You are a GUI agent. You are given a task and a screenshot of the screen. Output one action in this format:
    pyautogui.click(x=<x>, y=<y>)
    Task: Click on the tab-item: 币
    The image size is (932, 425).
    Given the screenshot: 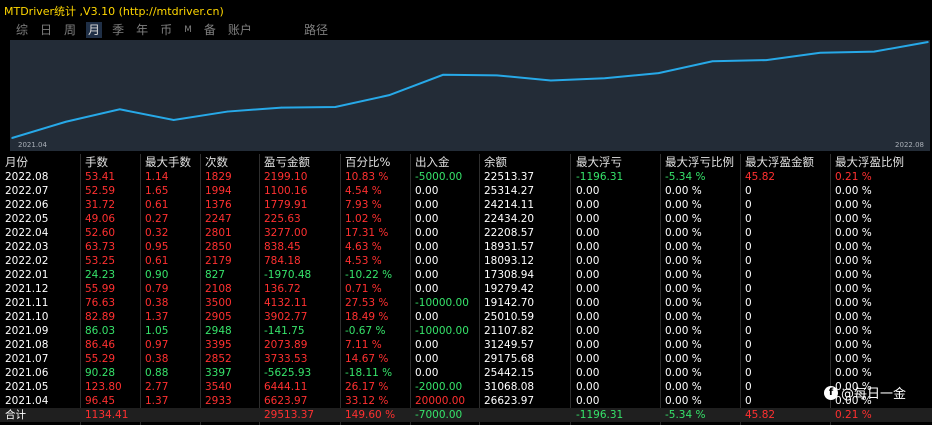 What is the action you would take?
    pyautogui.click(x=166, y=30)
    